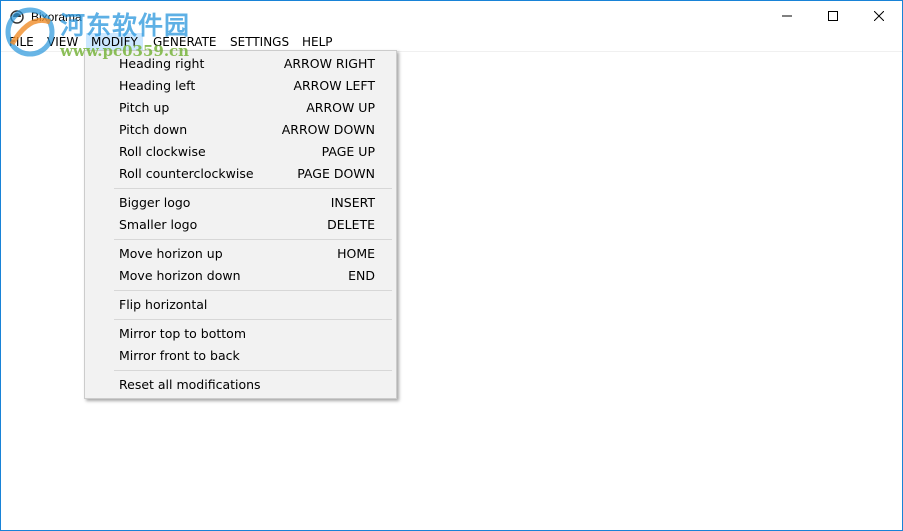 The image size is (903, 531). I want to click on title-bar: Bixorama, so click(451, 16).